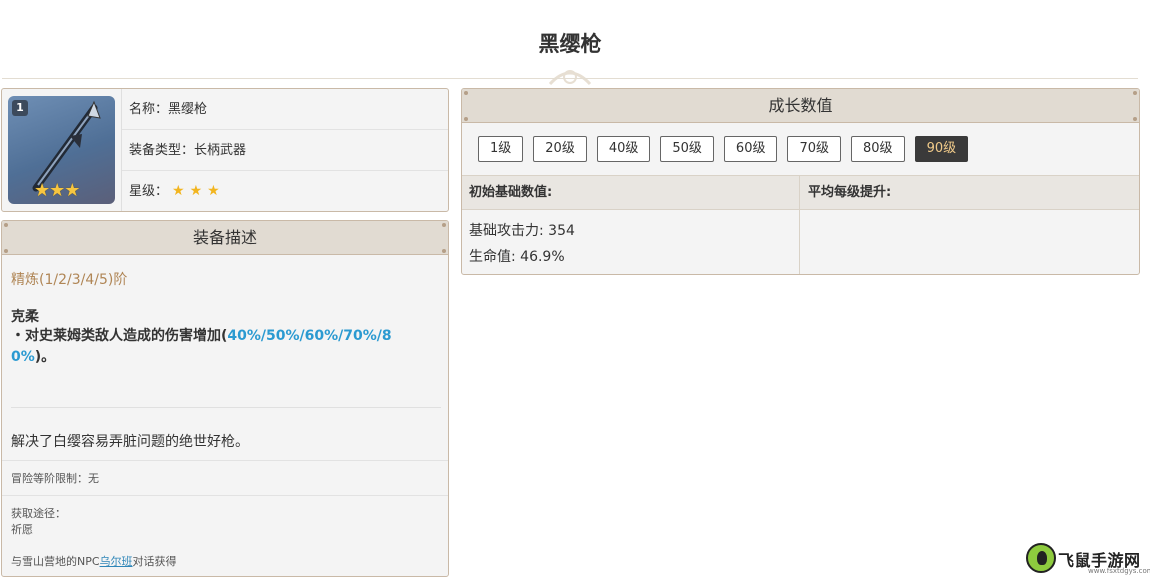  What do you see at coordinates (517, 257) in the screenshot?
I see `hp-stat: 生命值: 46.9%` at bounding box center [517, 257].